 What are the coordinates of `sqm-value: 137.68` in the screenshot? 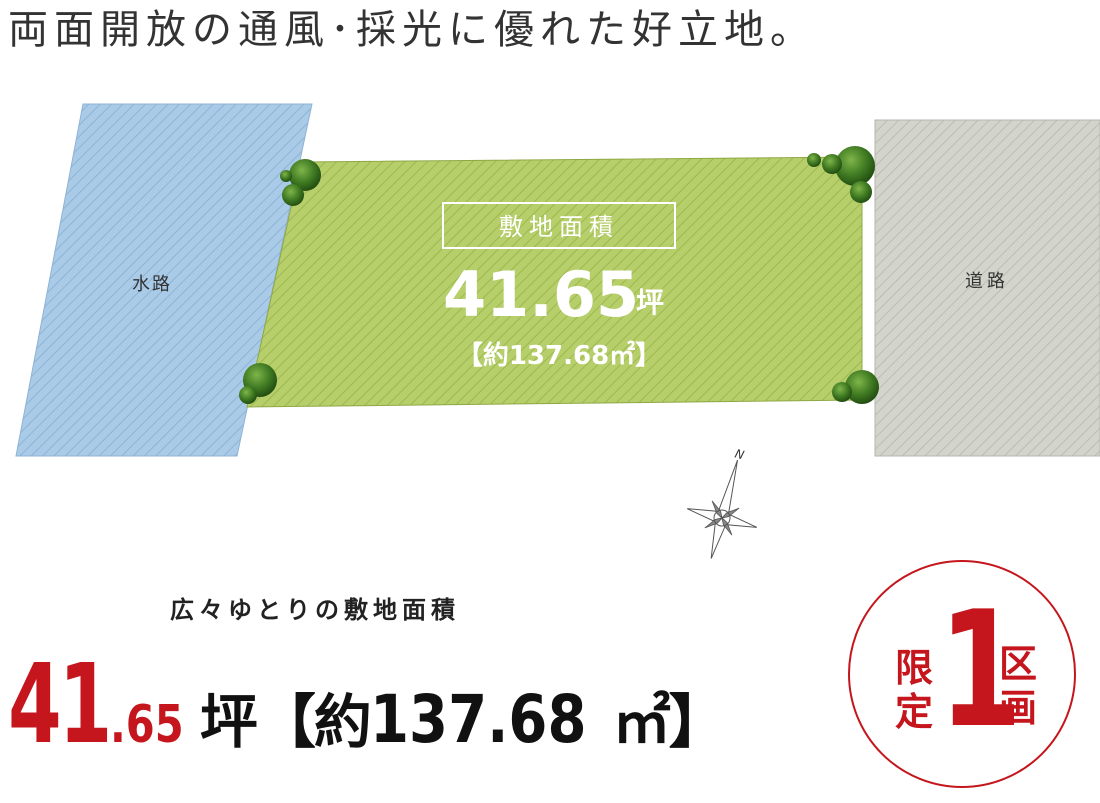 It's located at (478, 719).